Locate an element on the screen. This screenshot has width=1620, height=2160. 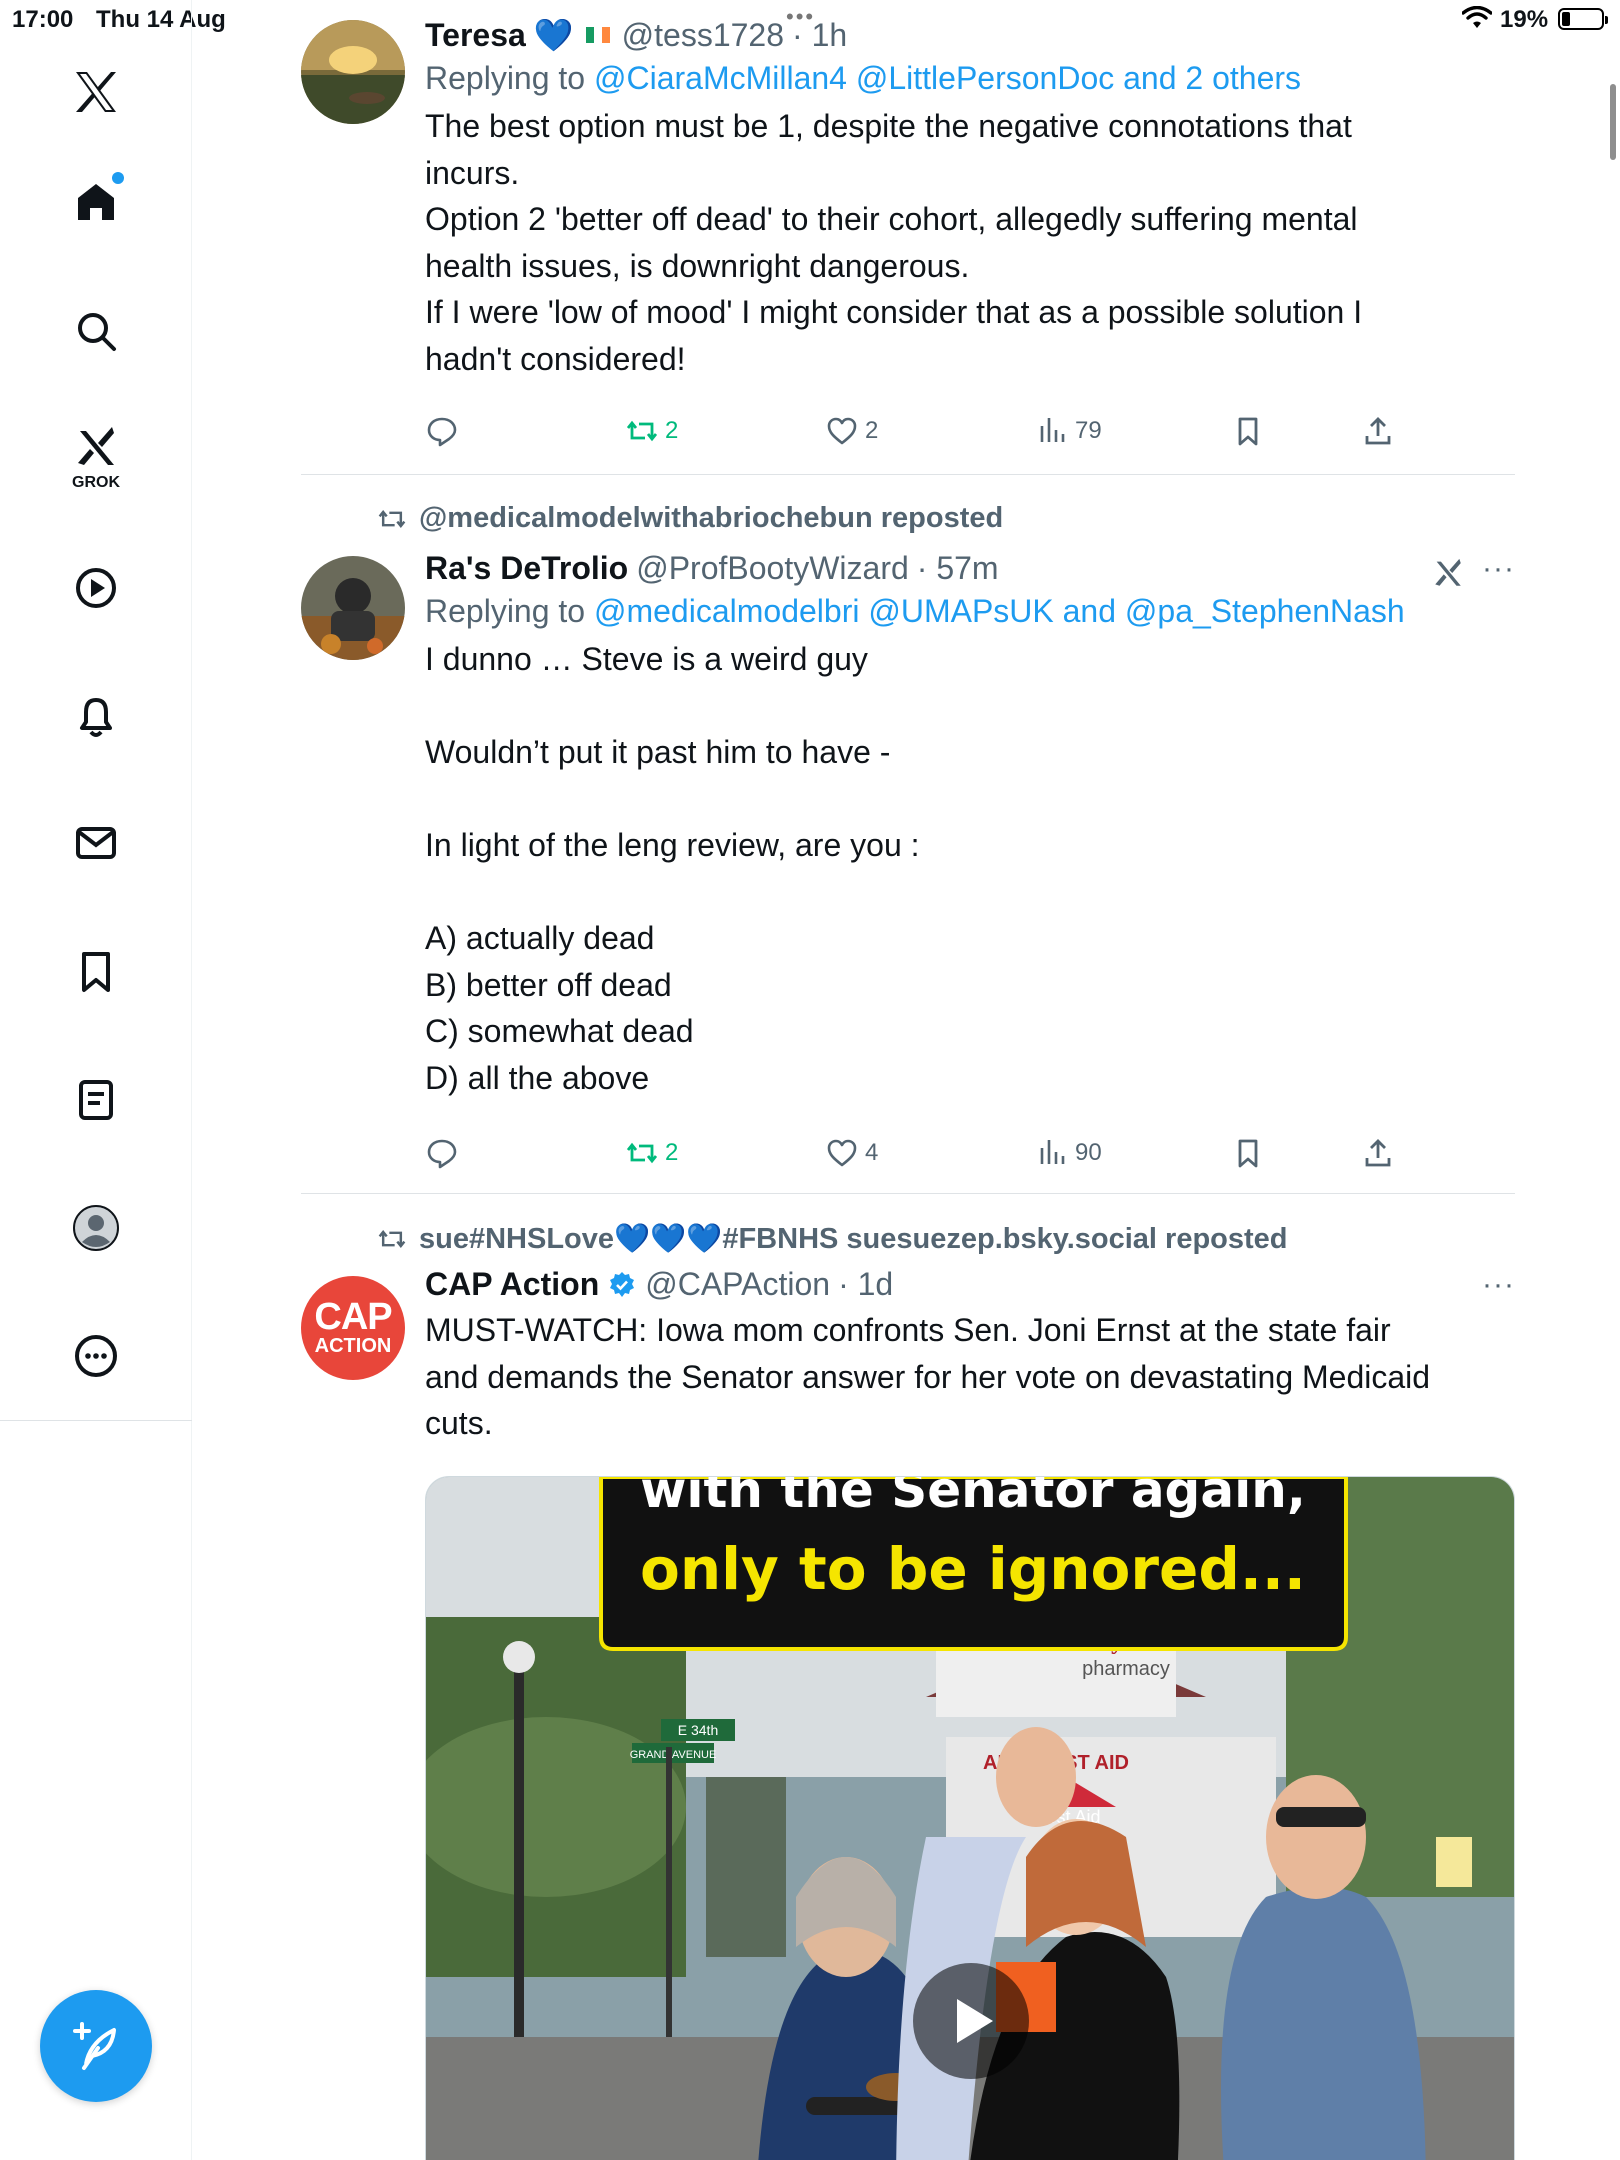
video-icon is located at coordinates (96, 588).